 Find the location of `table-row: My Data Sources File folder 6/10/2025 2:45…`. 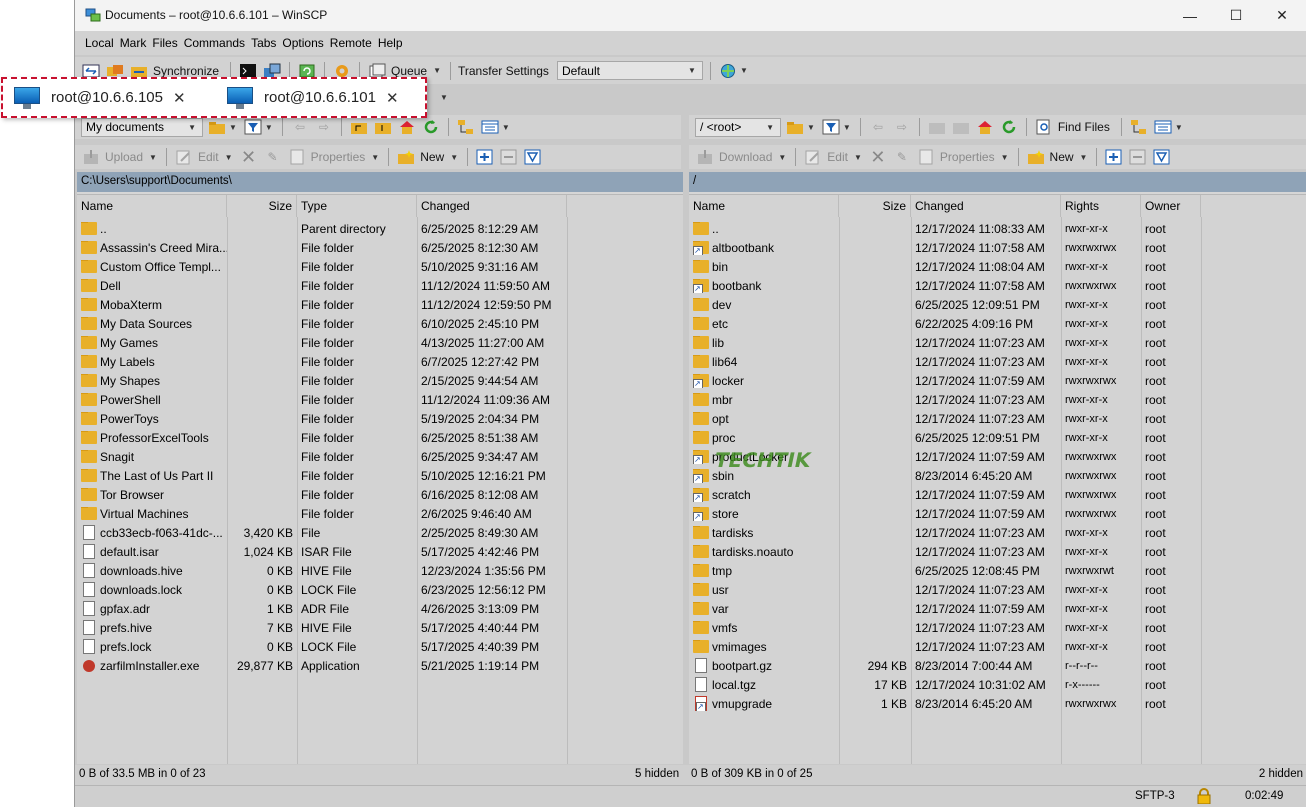

table-row: My Data Sources File folder 6/10/2025 2:45… is located at coordinates (380, 323).